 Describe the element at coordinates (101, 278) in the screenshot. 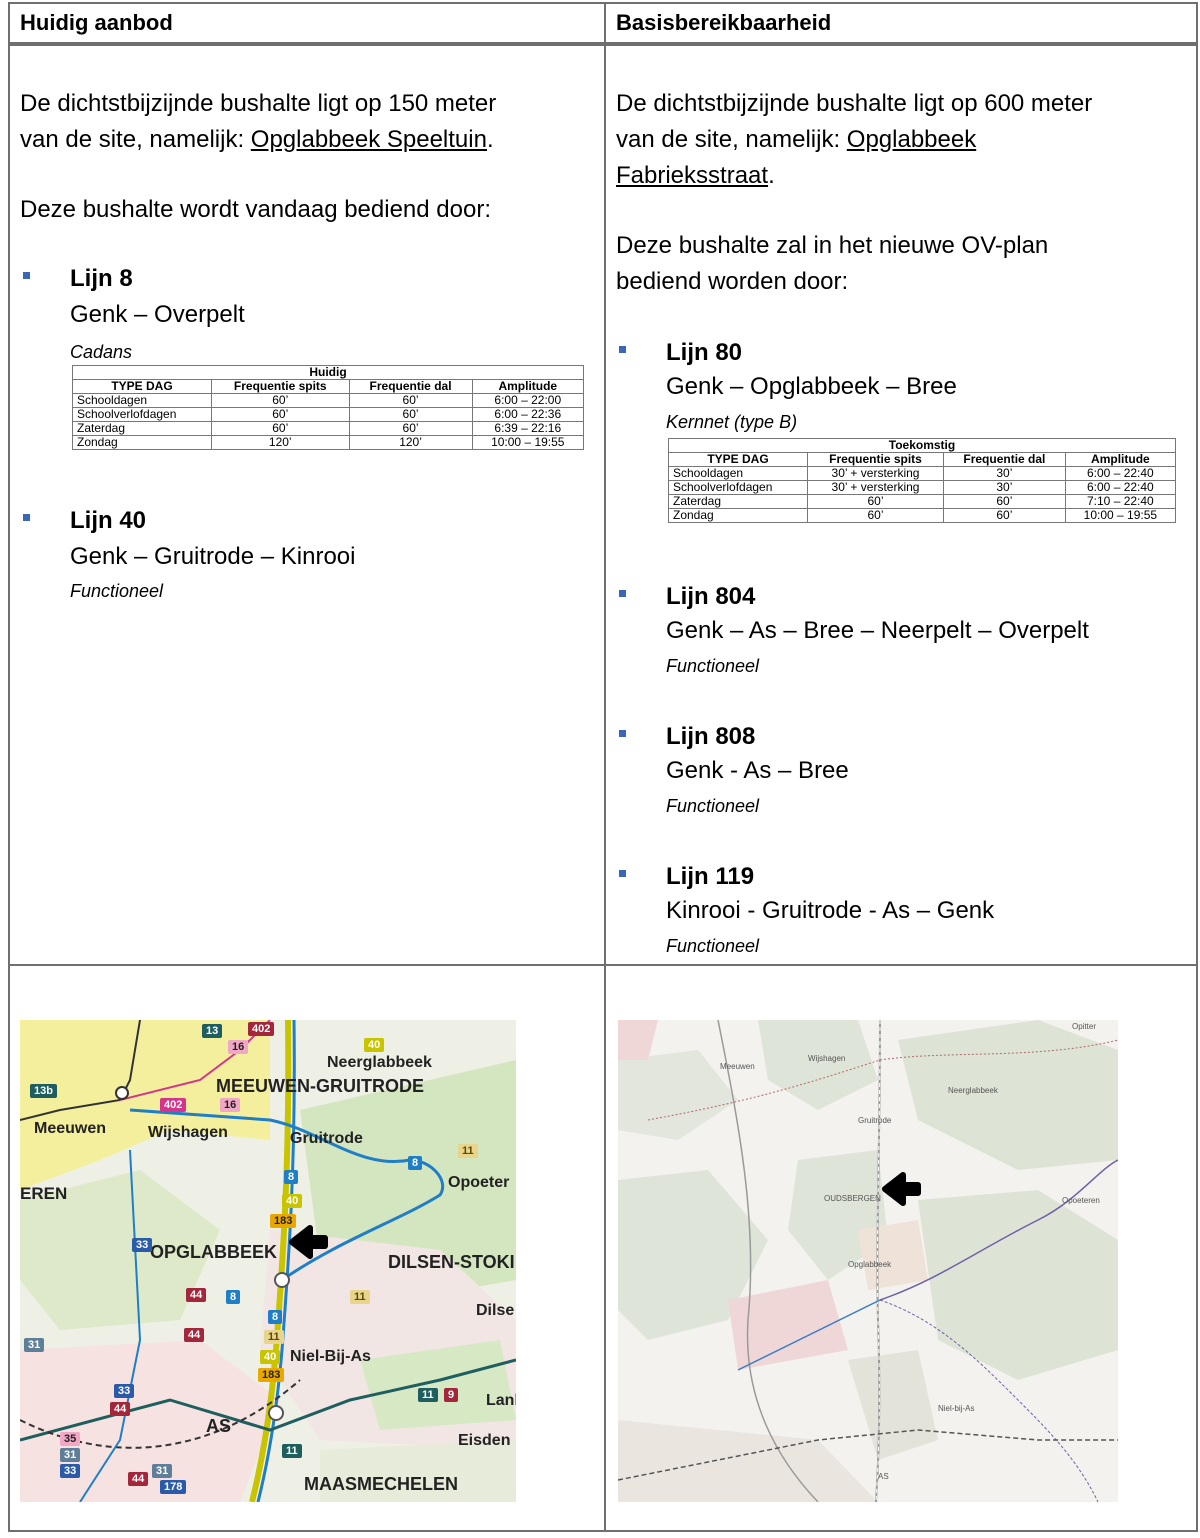

I see `line-name: Lijn 8` at that location.